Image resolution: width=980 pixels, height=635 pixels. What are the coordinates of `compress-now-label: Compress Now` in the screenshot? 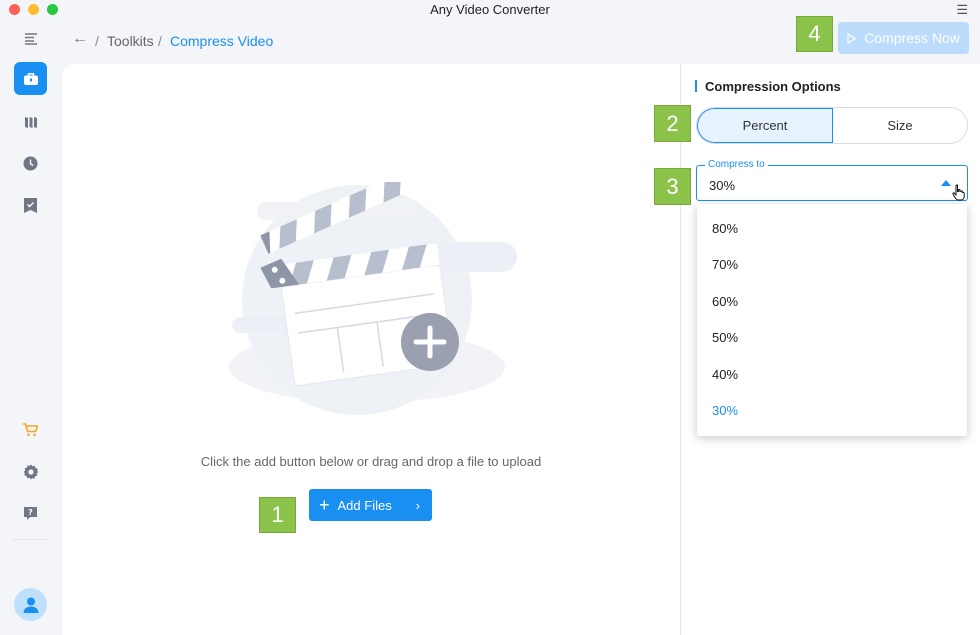 It's located at (912, 38).